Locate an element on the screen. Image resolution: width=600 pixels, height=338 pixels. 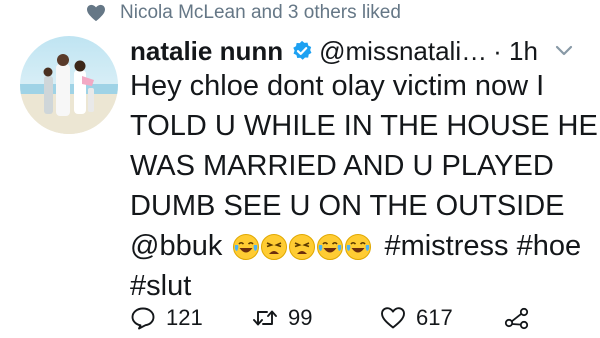
tweet-timestamp: · 1h is located at coordinates (515, 51).